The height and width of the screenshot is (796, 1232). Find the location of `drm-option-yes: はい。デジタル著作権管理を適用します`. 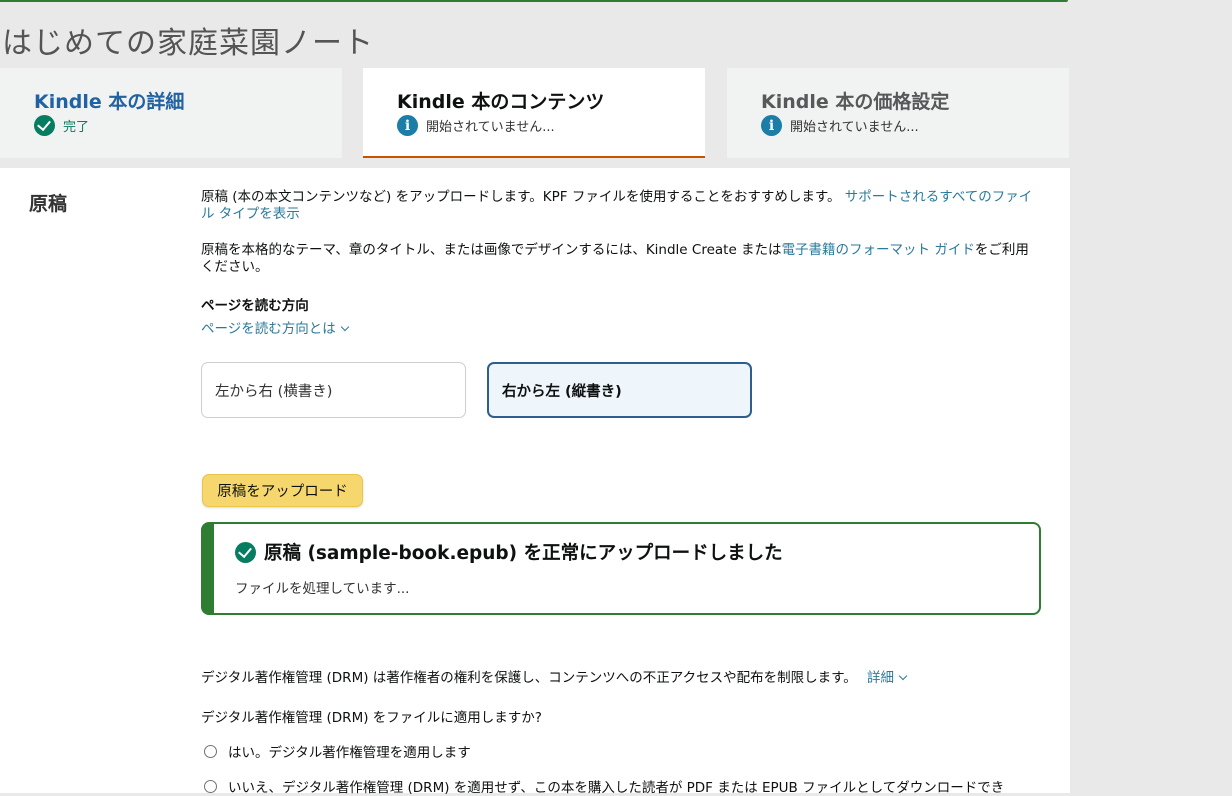

drm-option-yes: はい。デジタル著作権管理を適用します is located at coordinates (337, 751).